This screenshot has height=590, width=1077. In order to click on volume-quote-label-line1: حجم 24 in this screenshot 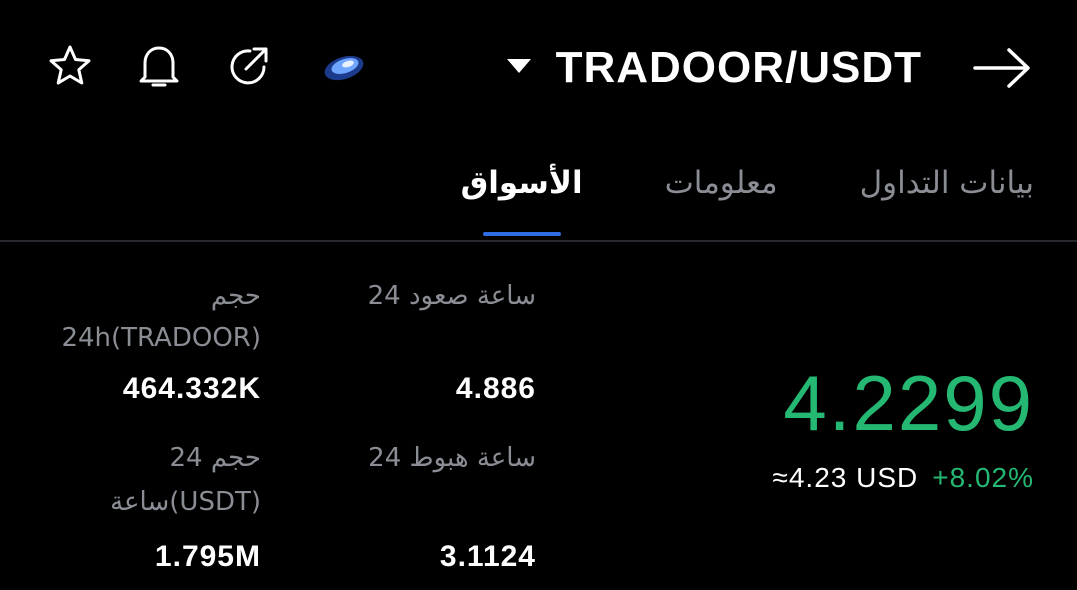, I will do `click(215, 458)`.